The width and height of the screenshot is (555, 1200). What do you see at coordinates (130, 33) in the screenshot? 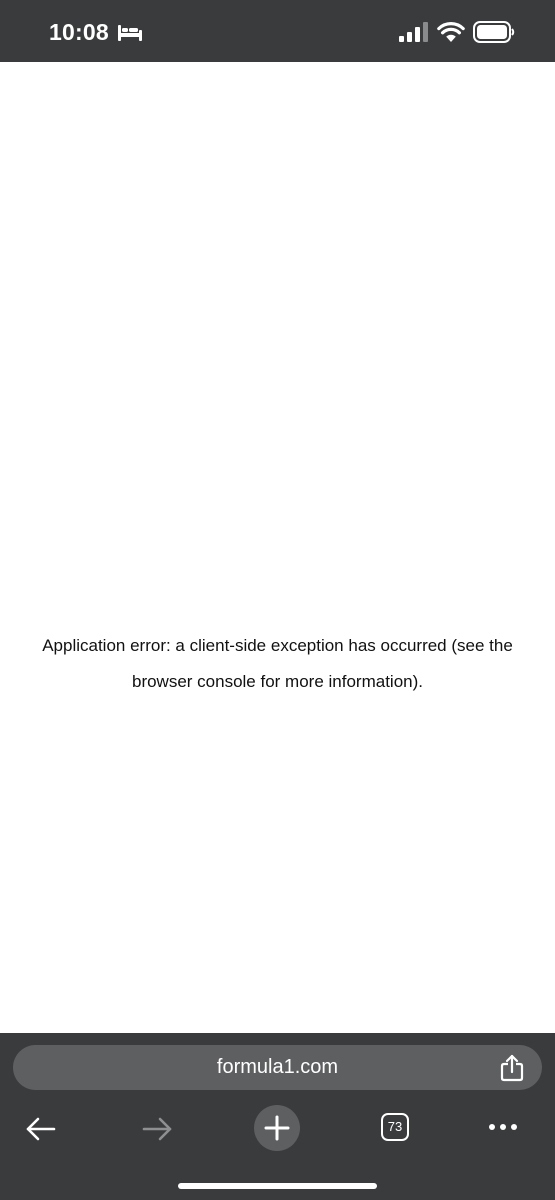
I see `sleep-mode-icon` at bounding box center [130, 33].